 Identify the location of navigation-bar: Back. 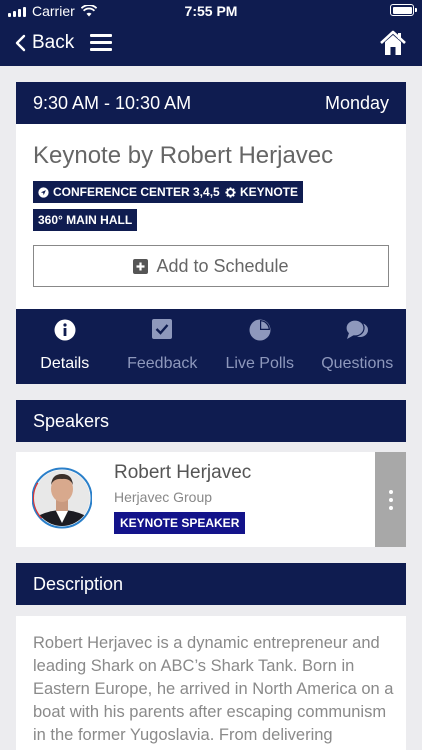
(211, 44).